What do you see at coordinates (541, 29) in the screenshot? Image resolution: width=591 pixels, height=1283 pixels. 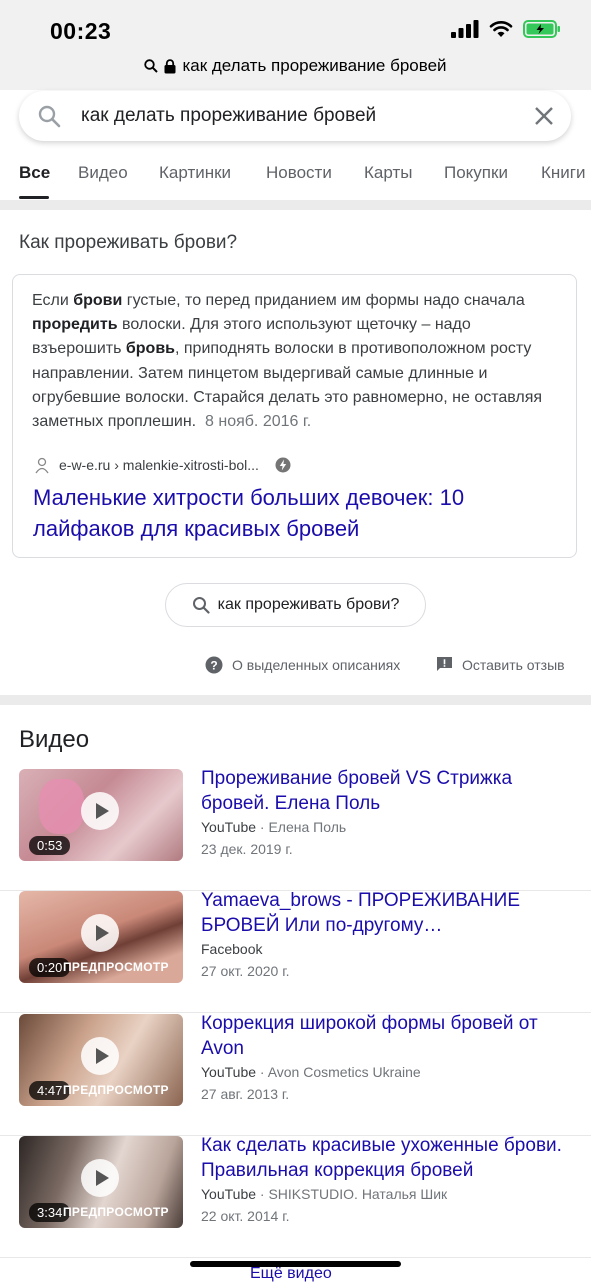 I see `battery-icon` at bounding box center [541, 29].